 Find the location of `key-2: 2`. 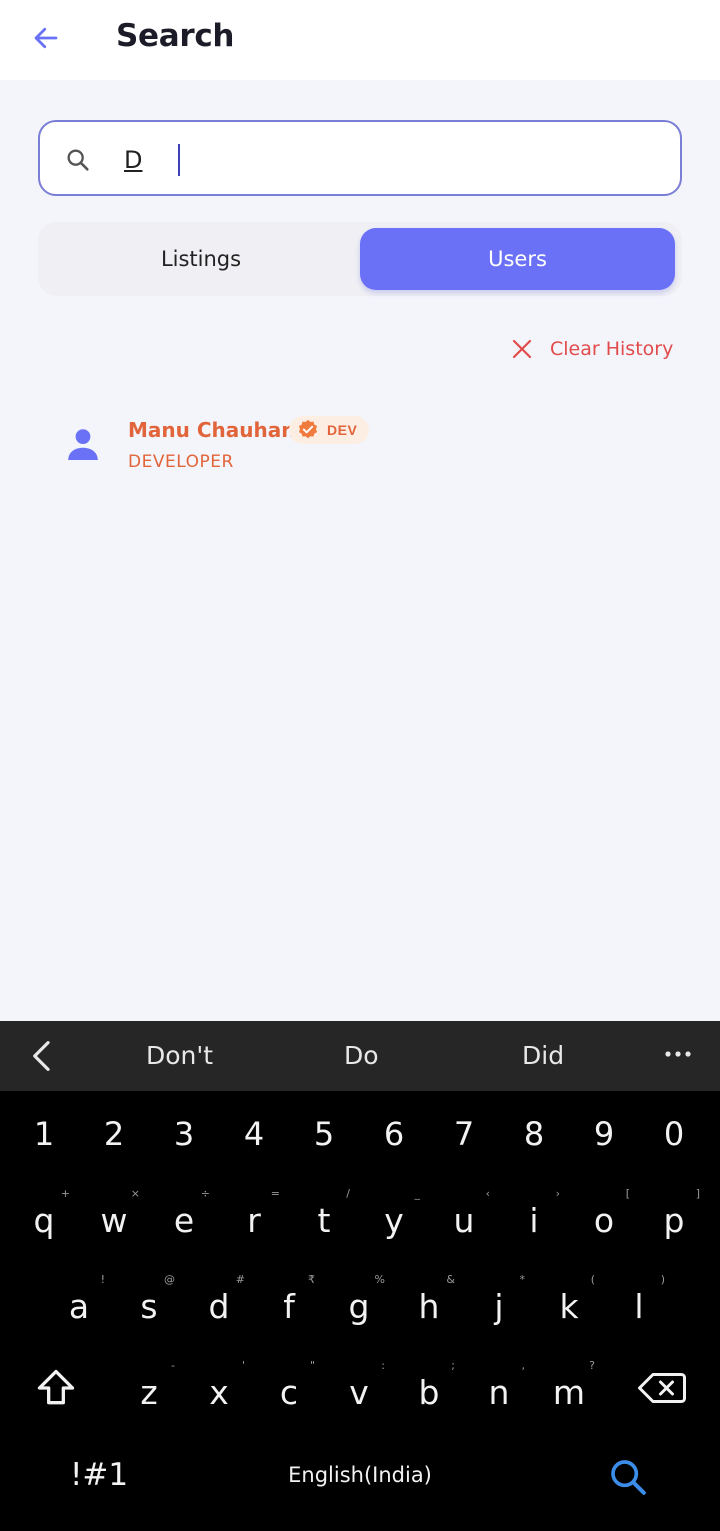

key-2: 2 is located at coordinates (114, 1136).